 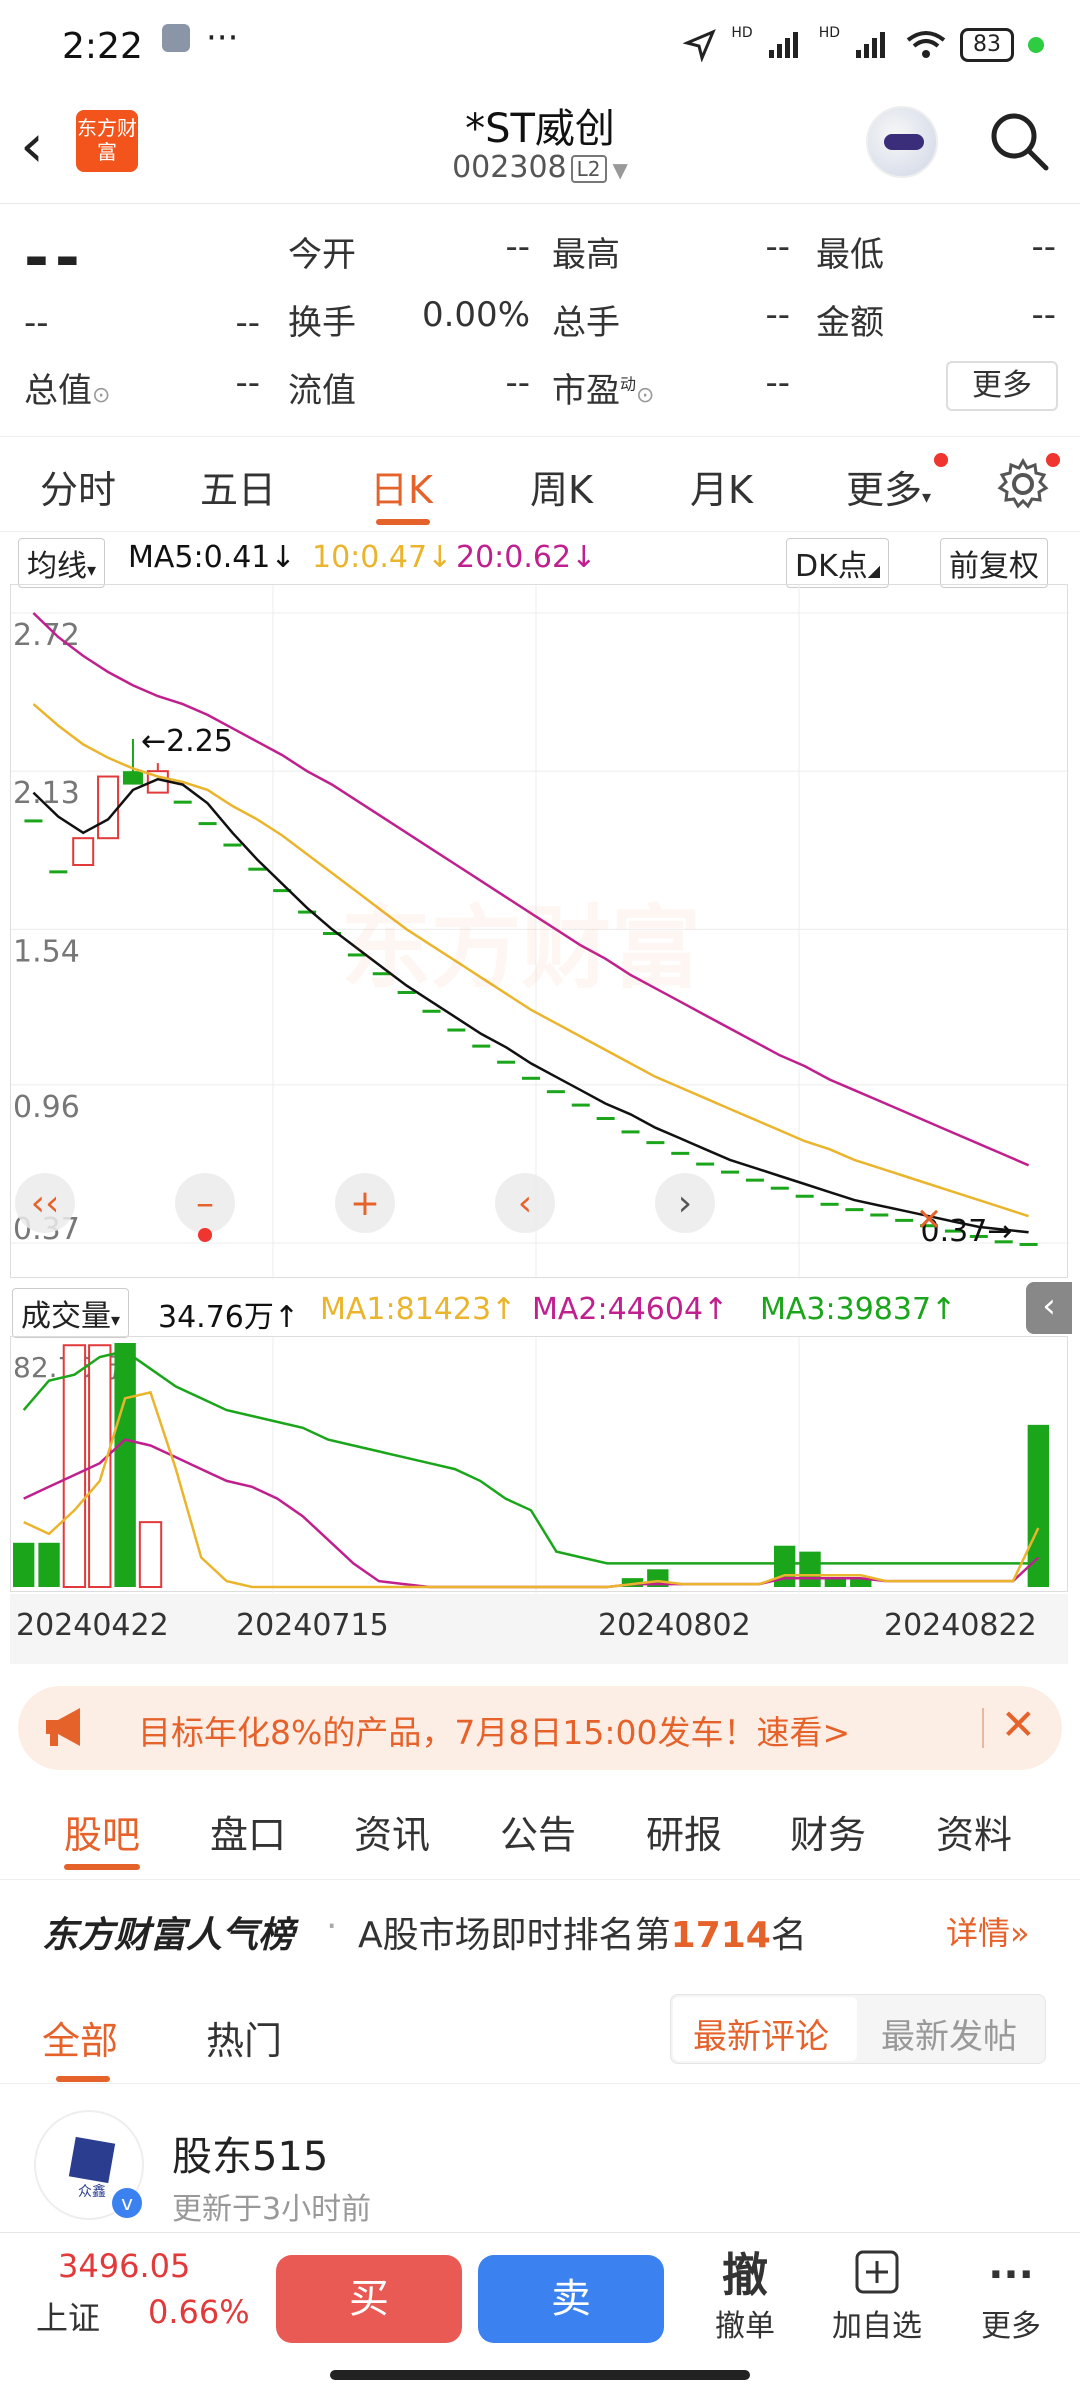 What do you see at coordinates (244, 2037) in the screenshot?
I see `filter-hot: 热门` at bounding box center [244, 2037].